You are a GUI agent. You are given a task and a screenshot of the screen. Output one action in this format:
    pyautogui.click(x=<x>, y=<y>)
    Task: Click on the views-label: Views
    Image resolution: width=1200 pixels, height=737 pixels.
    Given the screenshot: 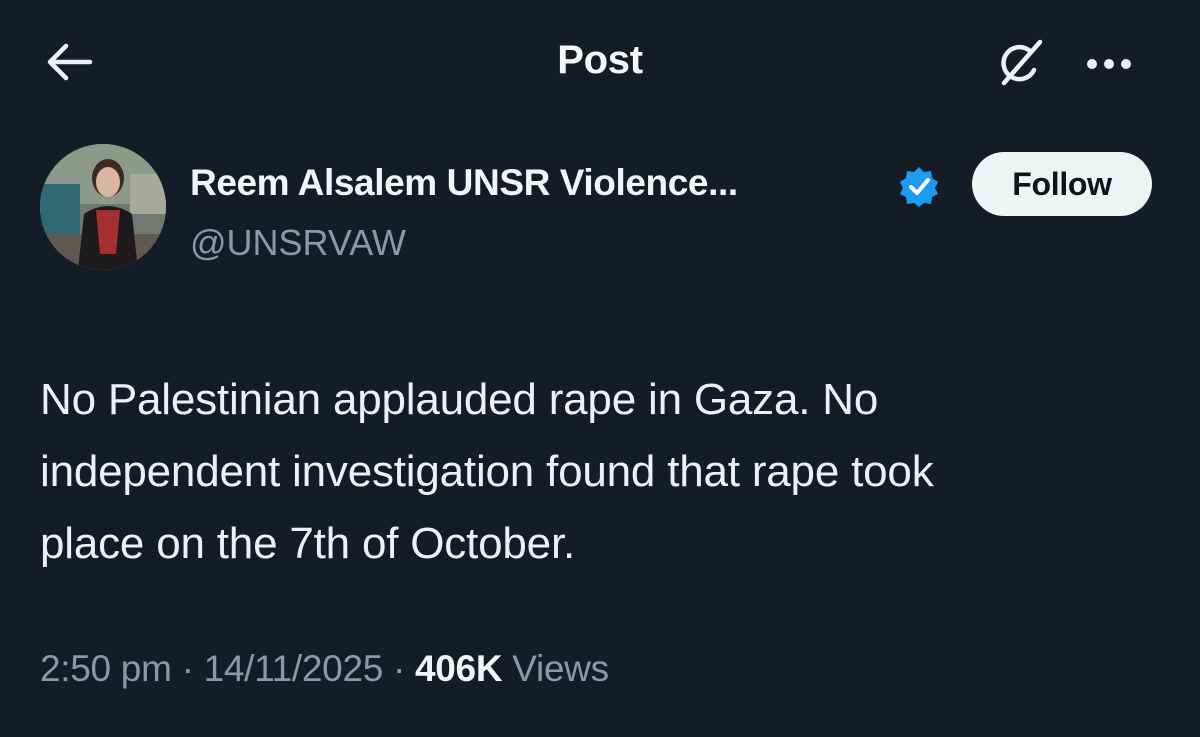 What is the action you would take?
    pyautogui.click(x=555, y=668)
    